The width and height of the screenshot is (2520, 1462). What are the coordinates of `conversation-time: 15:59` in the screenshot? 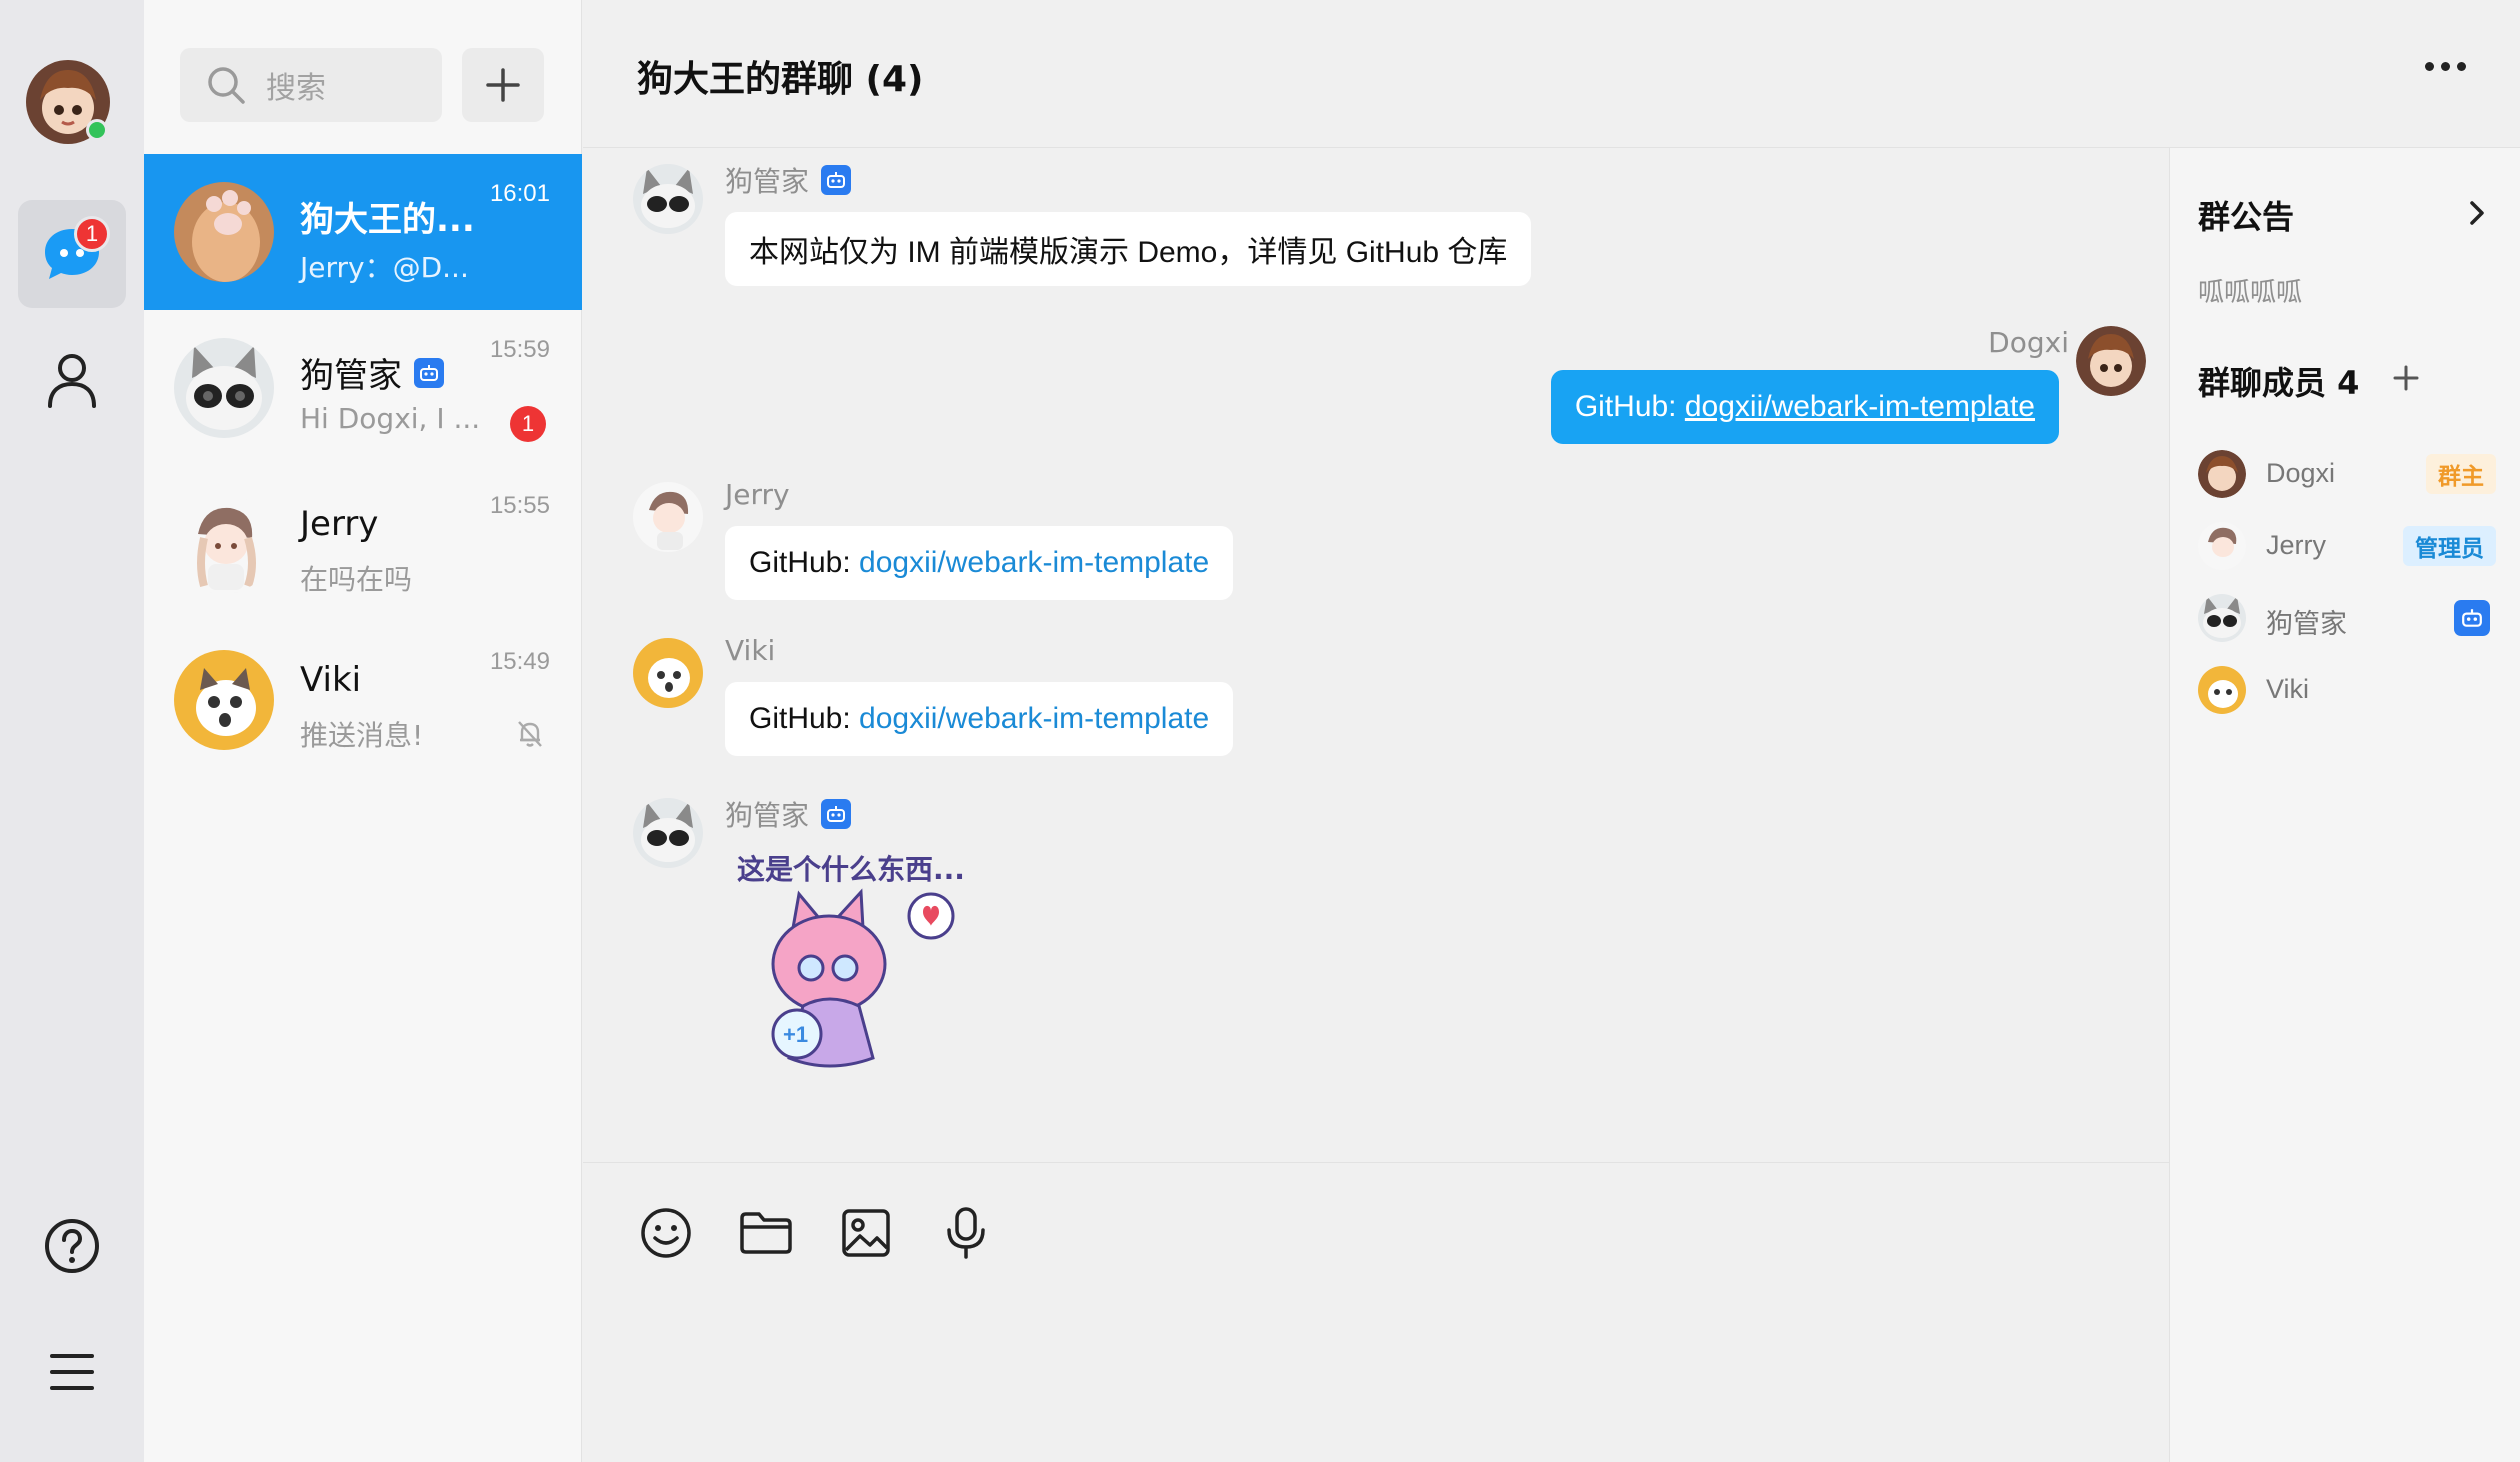 It's located at (519, 349).